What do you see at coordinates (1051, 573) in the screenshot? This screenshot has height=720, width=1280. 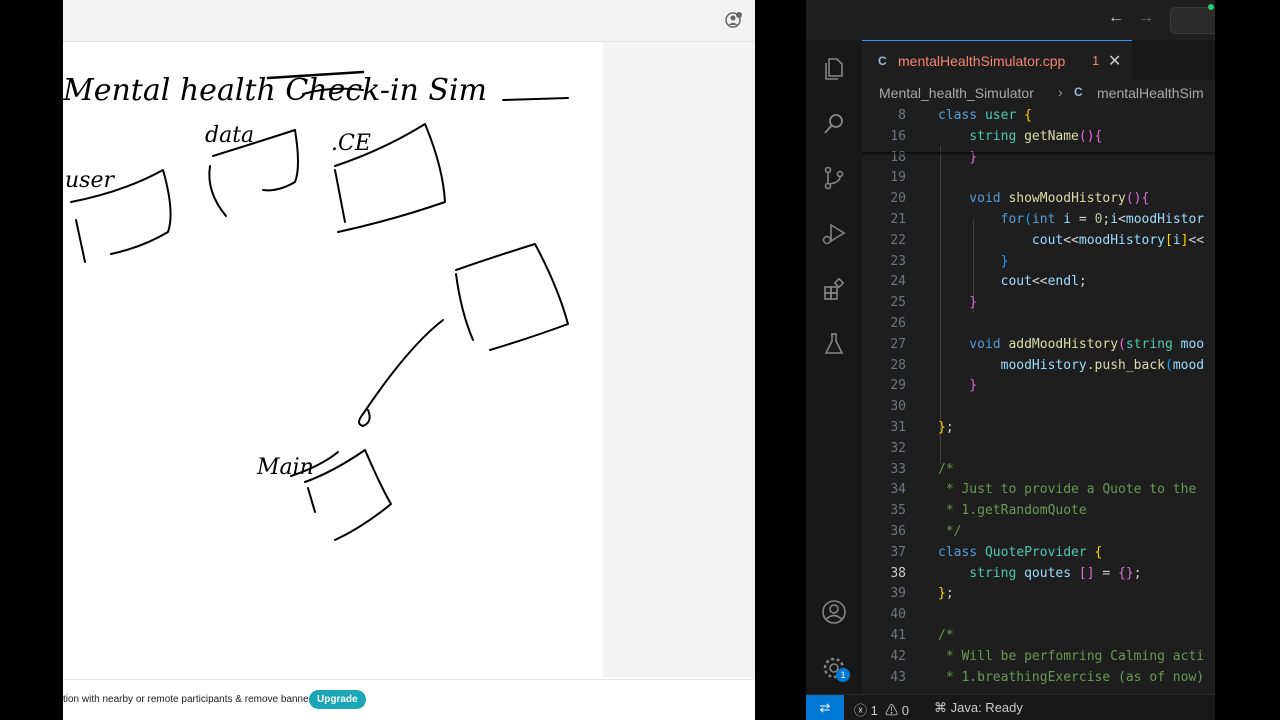 I see `code-token: qoutes` at bounding box center [1051, 573].